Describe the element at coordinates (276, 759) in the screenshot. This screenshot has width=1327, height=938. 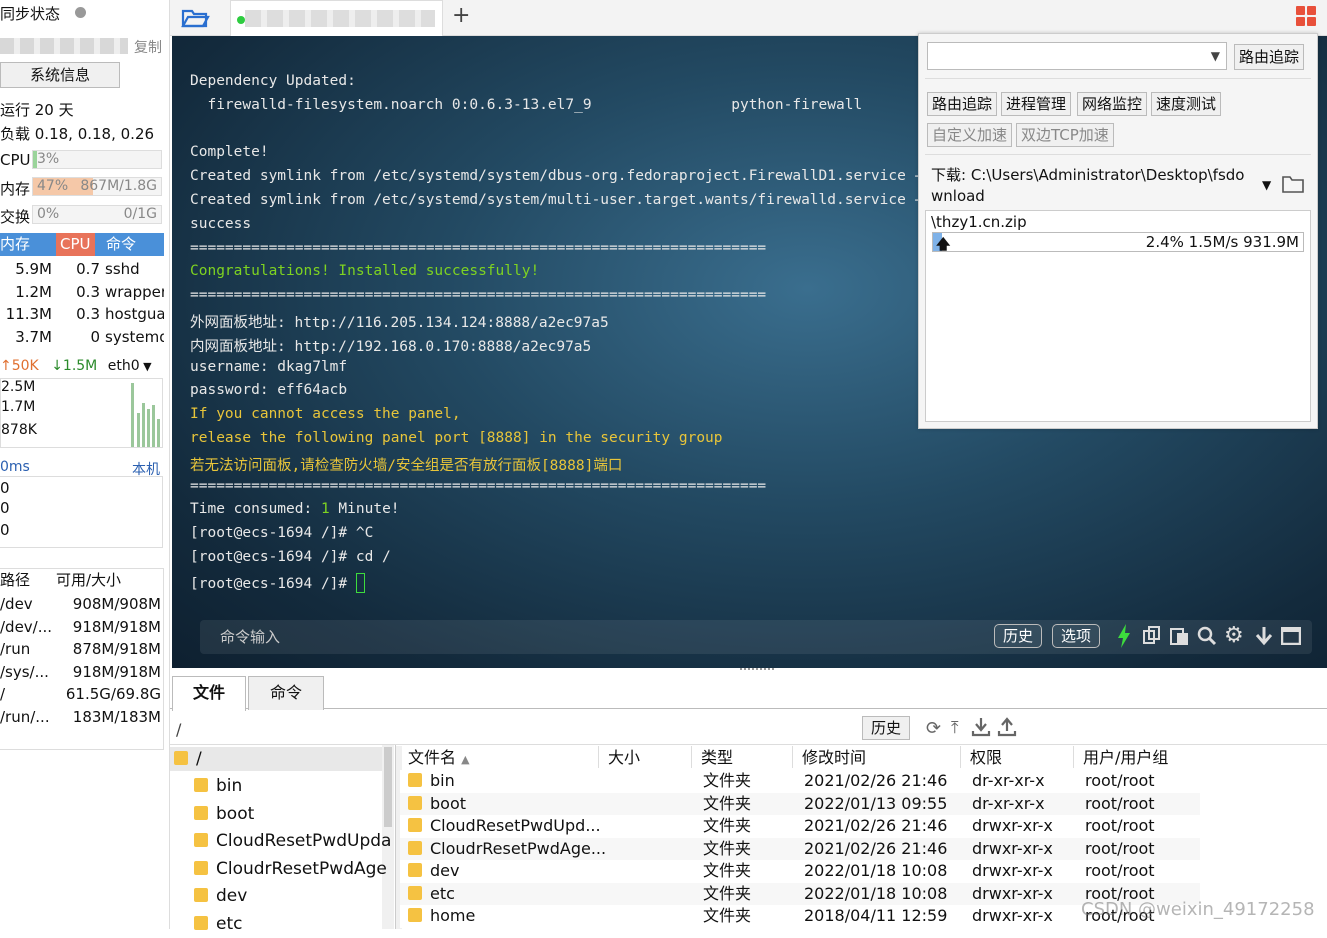
I see `tree-root-item: /` at that location.